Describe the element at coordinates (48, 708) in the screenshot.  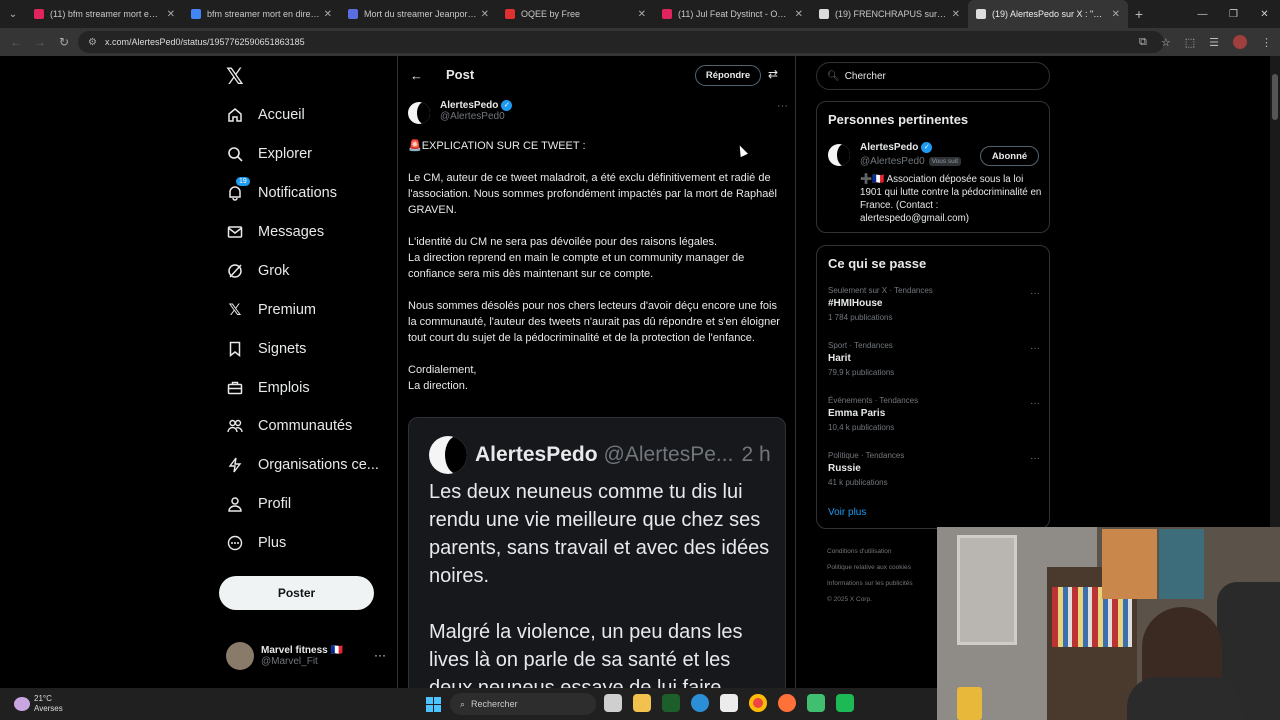
I see `weather-condition: Averses` at that location.